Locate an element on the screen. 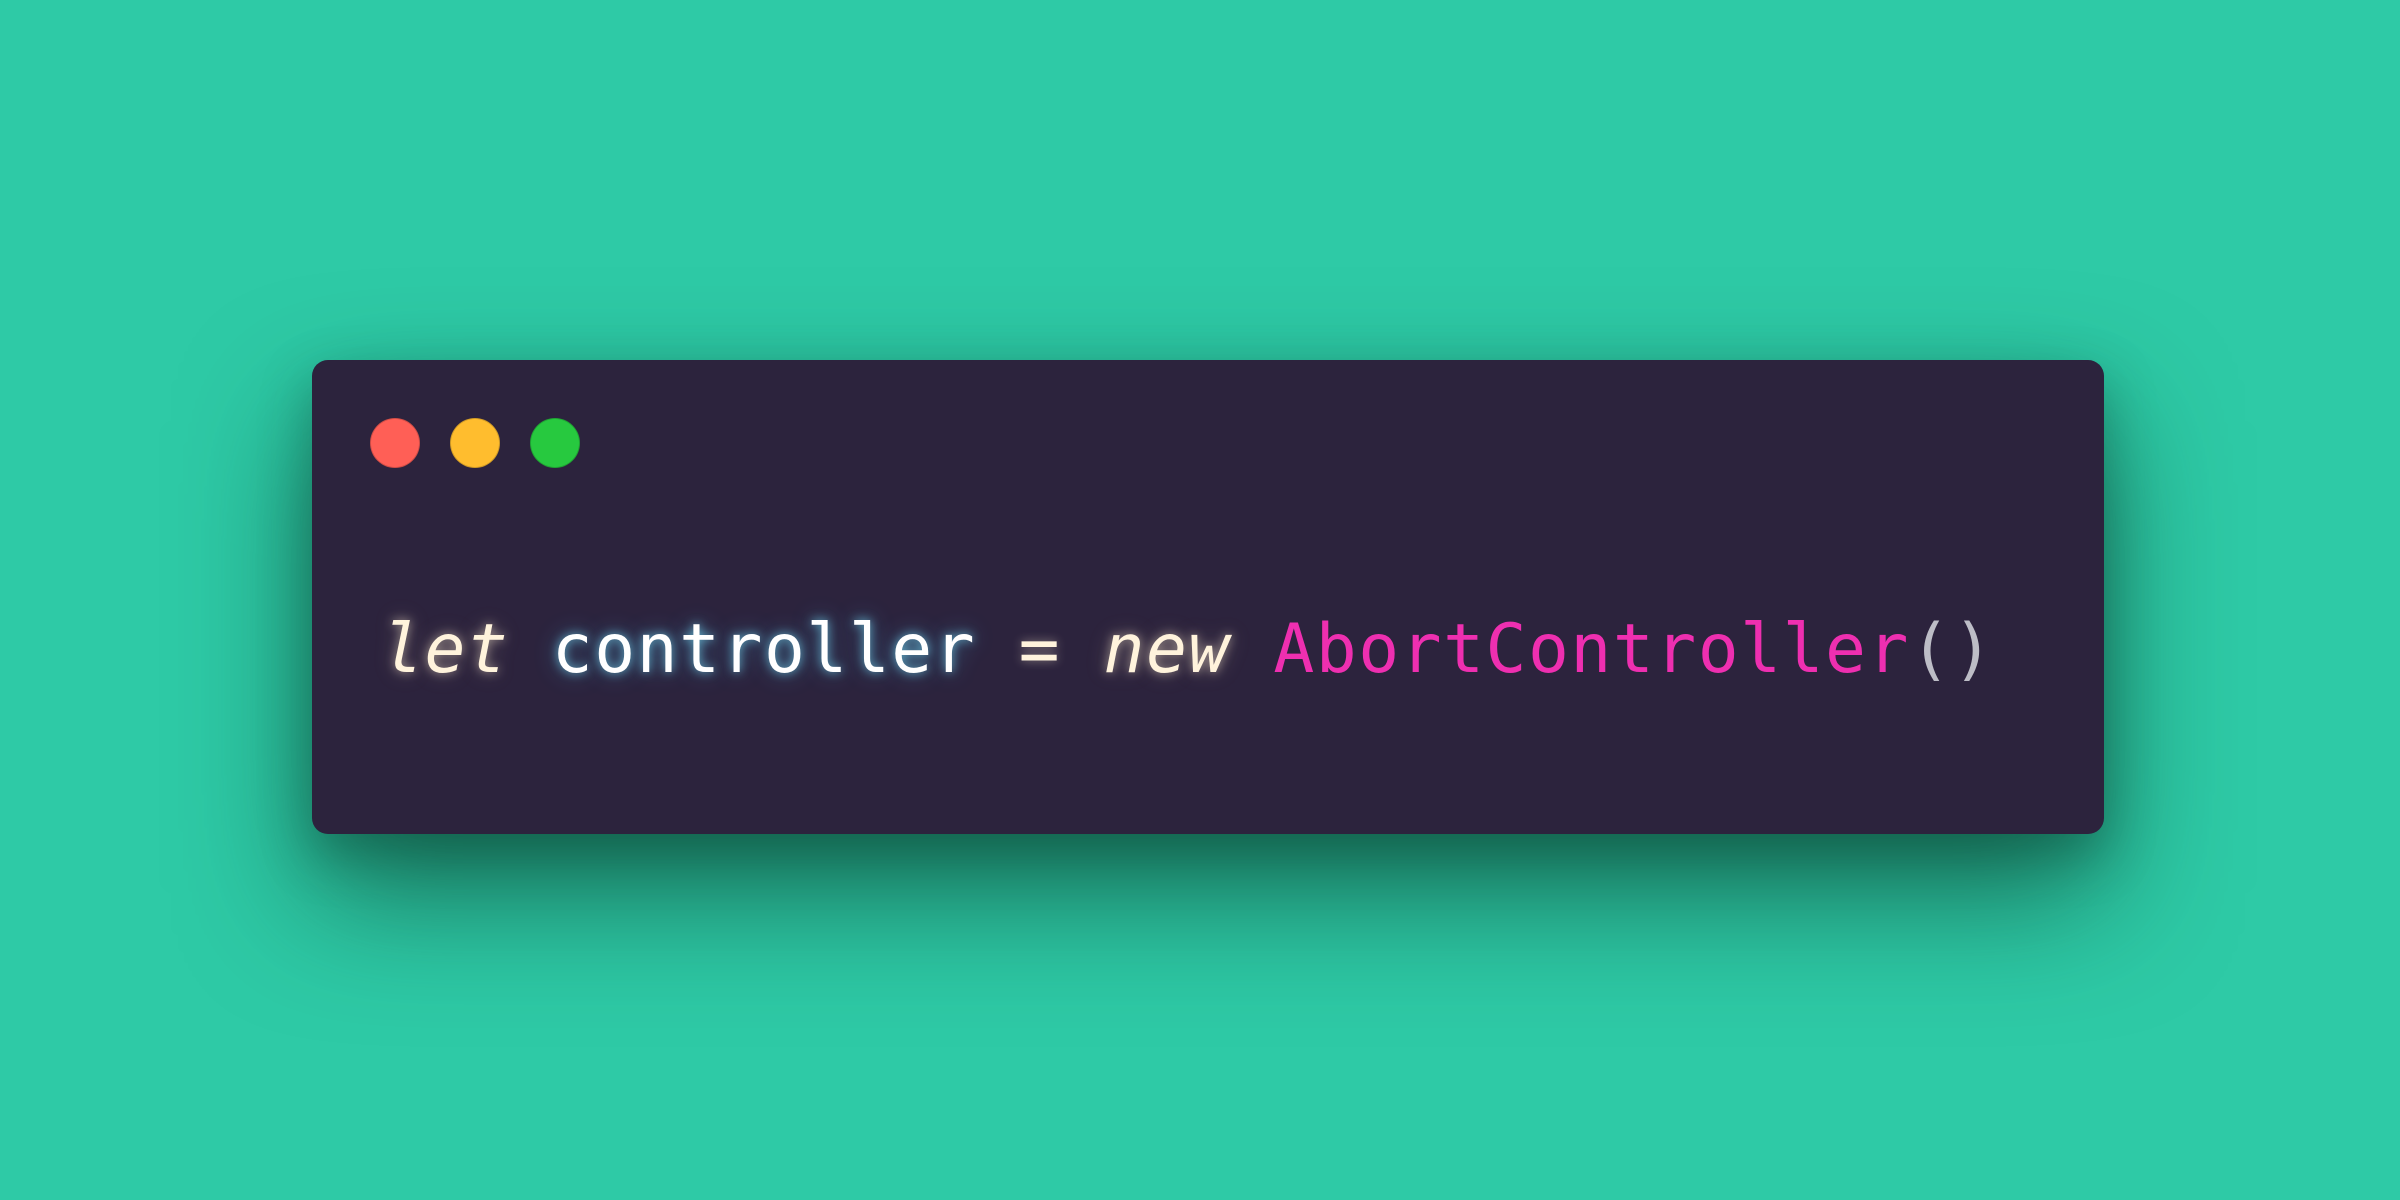 The height and width of the screenshot is (1200, 2400). keyword-let: let is located at coordinates (446, 649).